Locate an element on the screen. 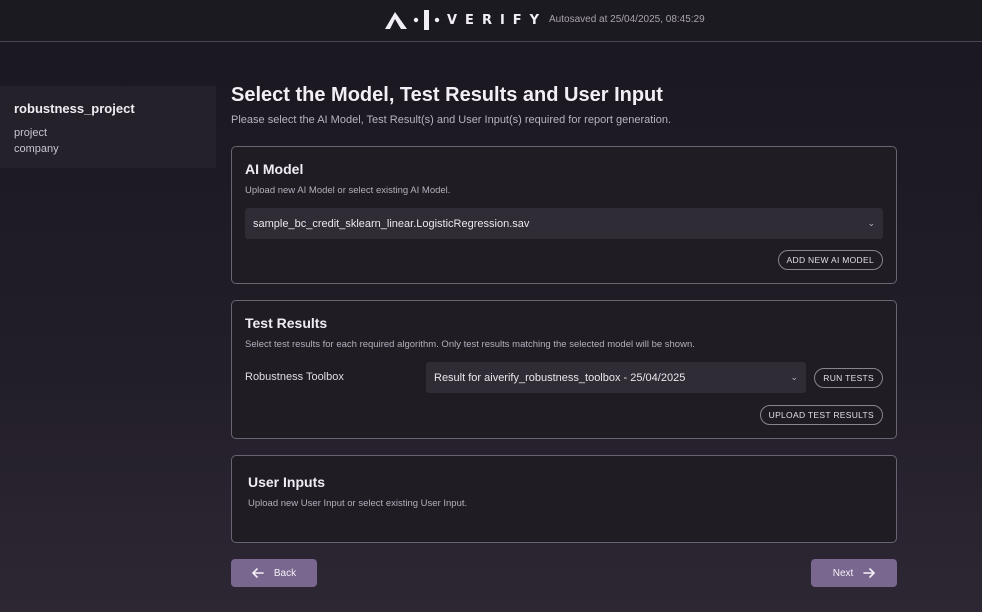 Image resolution: width=982 pixels, height=612 pixels. add-new-ai-model-button: ADD NEW AI MODEL is located at coordinates (830, 260).